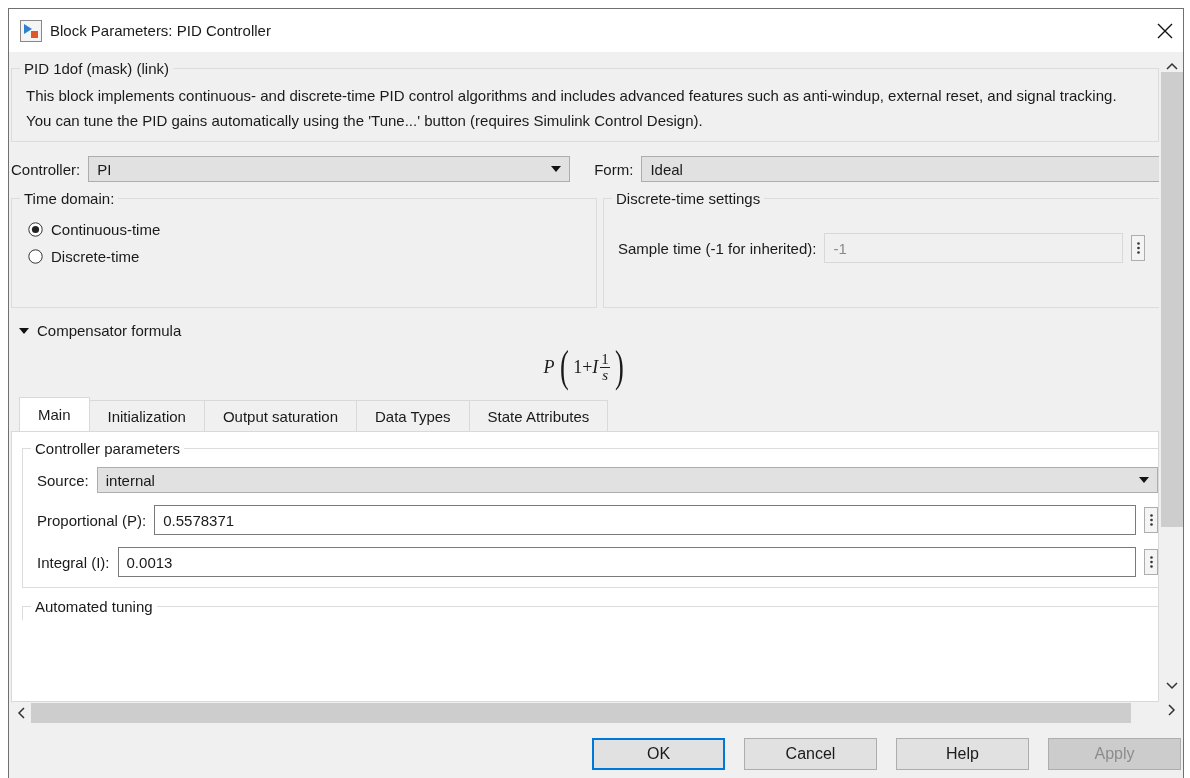  I want to click on tab: State Attributes, so click(538, 415).